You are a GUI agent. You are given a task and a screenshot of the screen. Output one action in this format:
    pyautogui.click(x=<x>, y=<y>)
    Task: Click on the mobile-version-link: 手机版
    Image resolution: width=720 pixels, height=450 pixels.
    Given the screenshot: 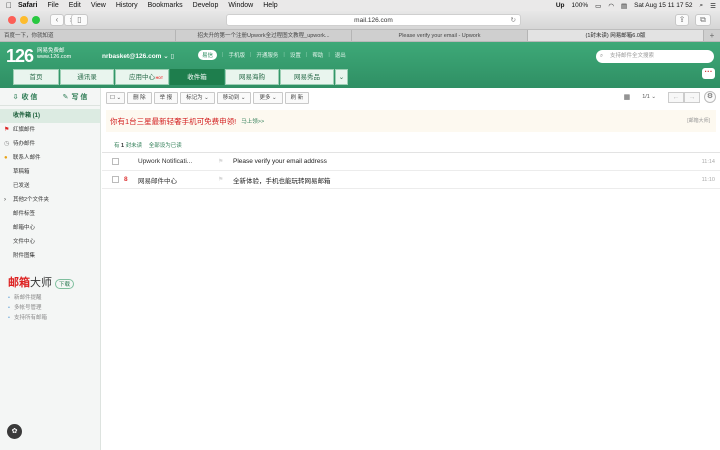 What is the action you would take?
    pyautogui.click(x=236, y=55)
    